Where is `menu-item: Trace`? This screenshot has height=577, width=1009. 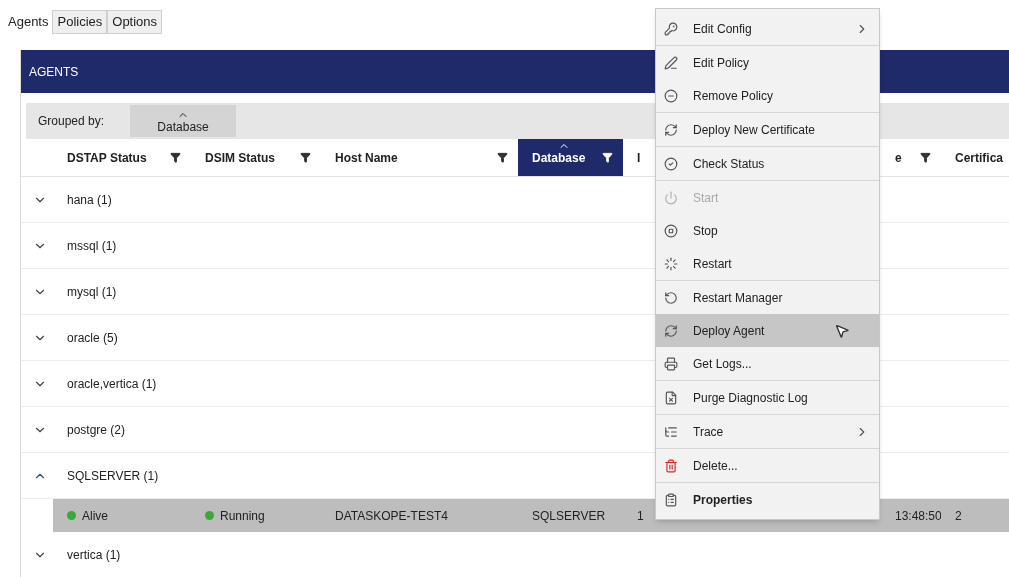 menu-item: Trace is located at coordinates (767, 431).